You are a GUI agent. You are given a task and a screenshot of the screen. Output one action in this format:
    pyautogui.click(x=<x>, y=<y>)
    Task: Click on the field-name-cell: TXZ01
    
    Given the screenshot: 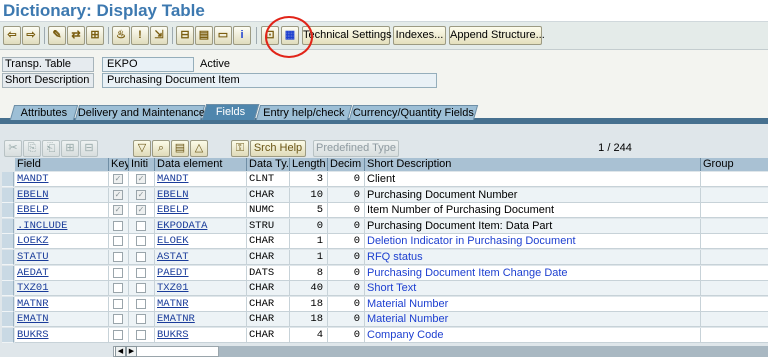 What is the action you would take?
    pyautogui.click(x=62, y=289)
    